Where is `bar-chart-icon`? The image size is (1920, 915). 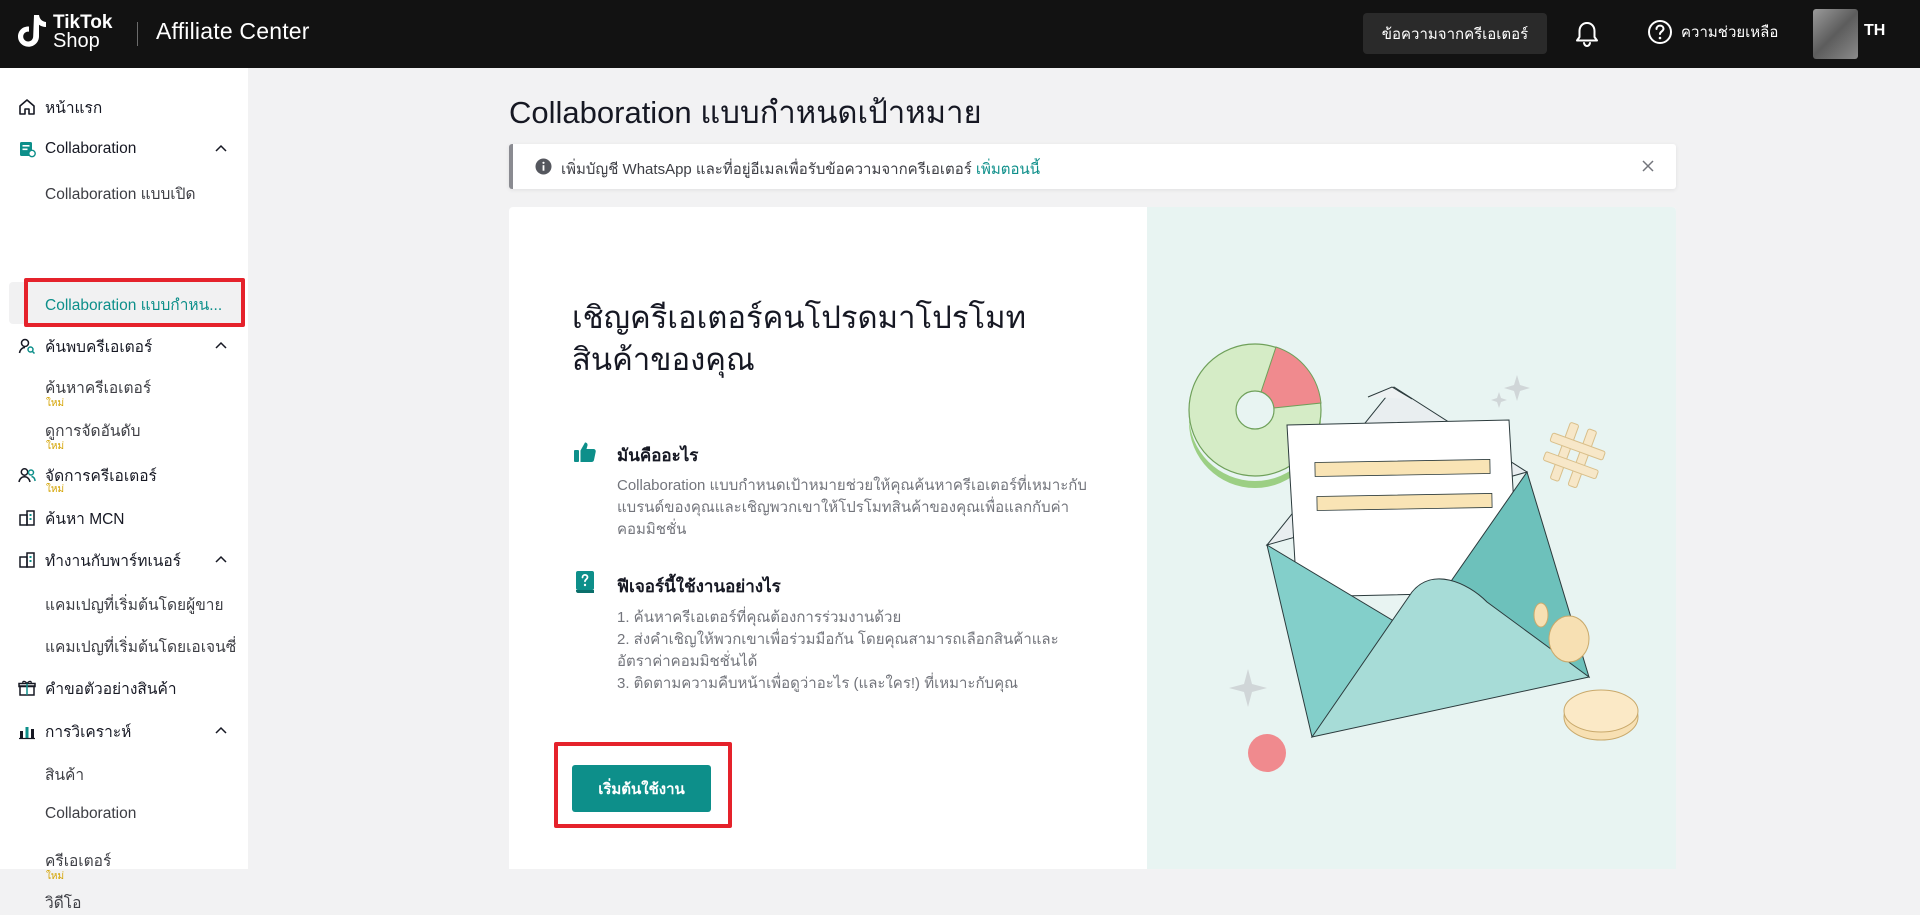
bar-chart-icon is located at coordinates (27, 733).